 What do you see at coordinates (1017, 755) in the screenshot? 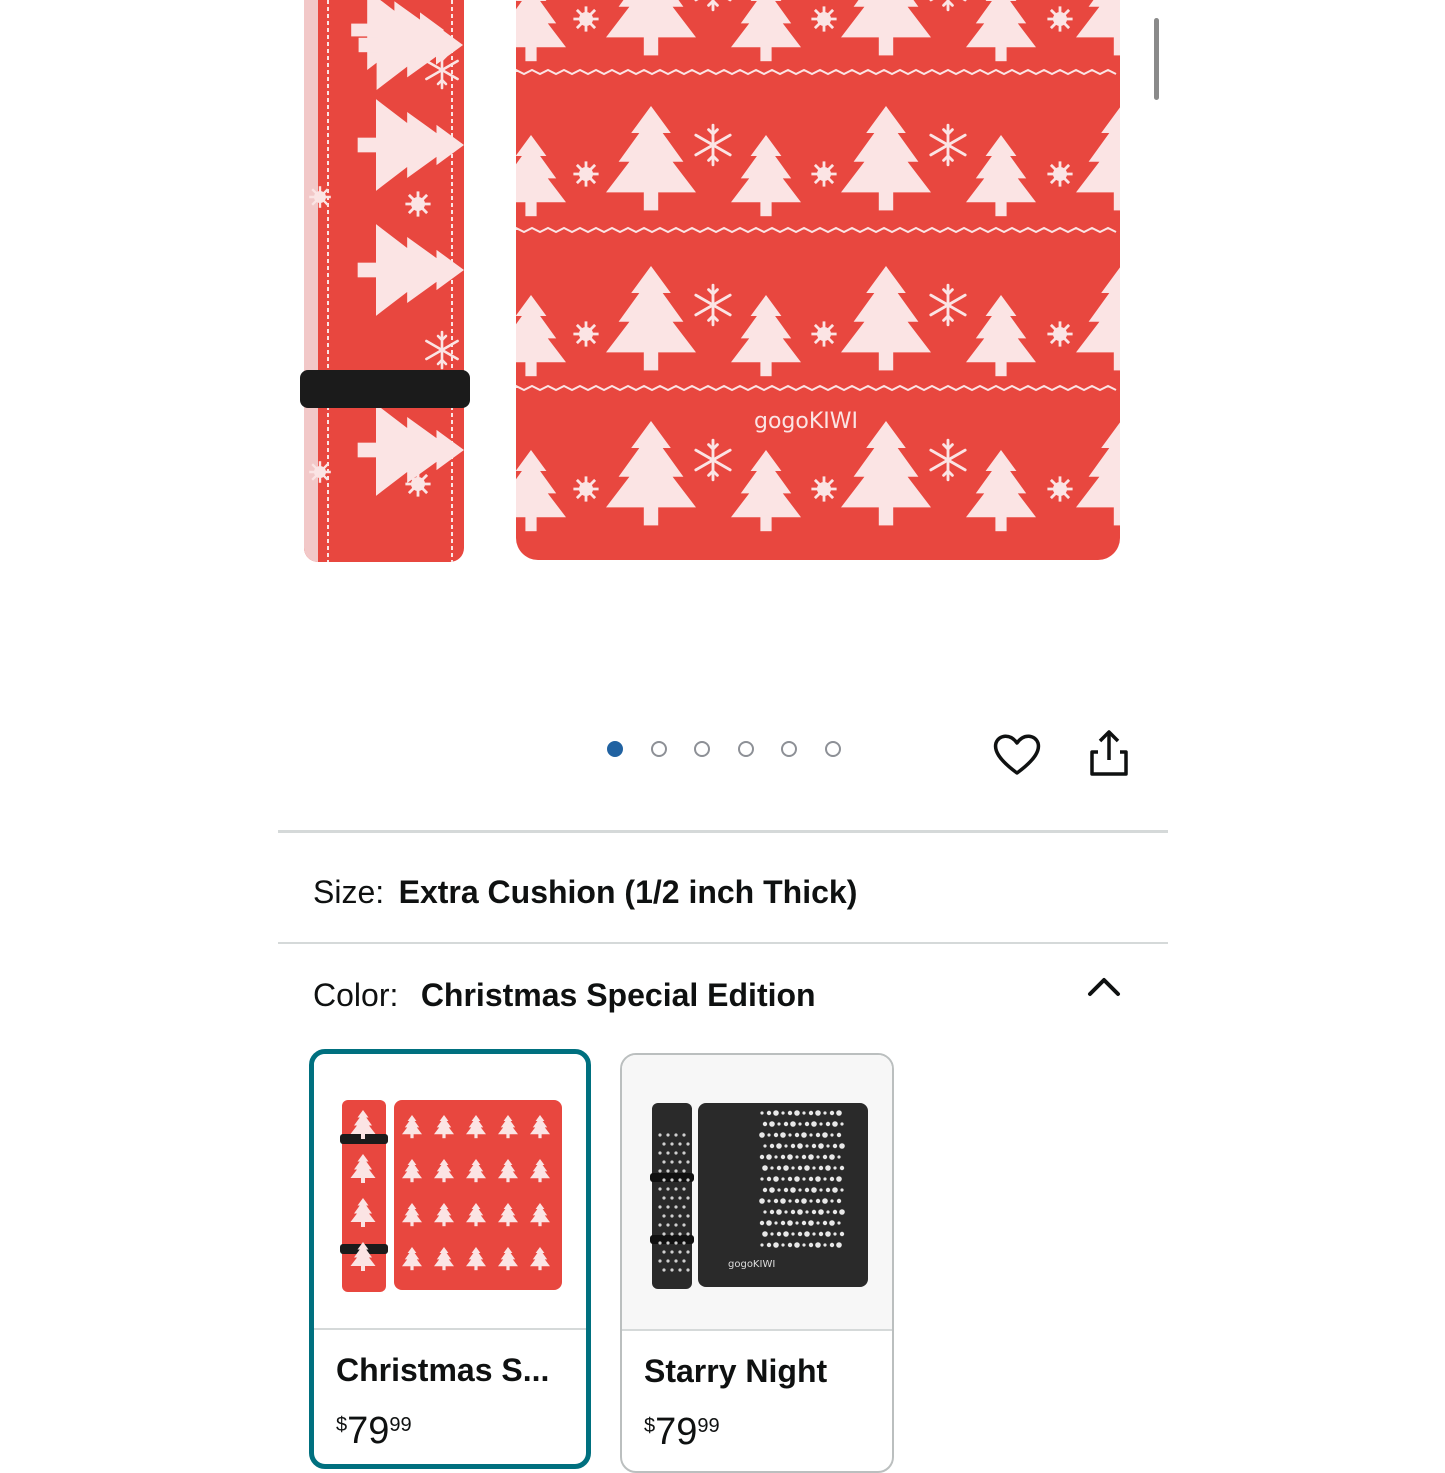
I see `heart-icon` at bounding box center [1017, 755].